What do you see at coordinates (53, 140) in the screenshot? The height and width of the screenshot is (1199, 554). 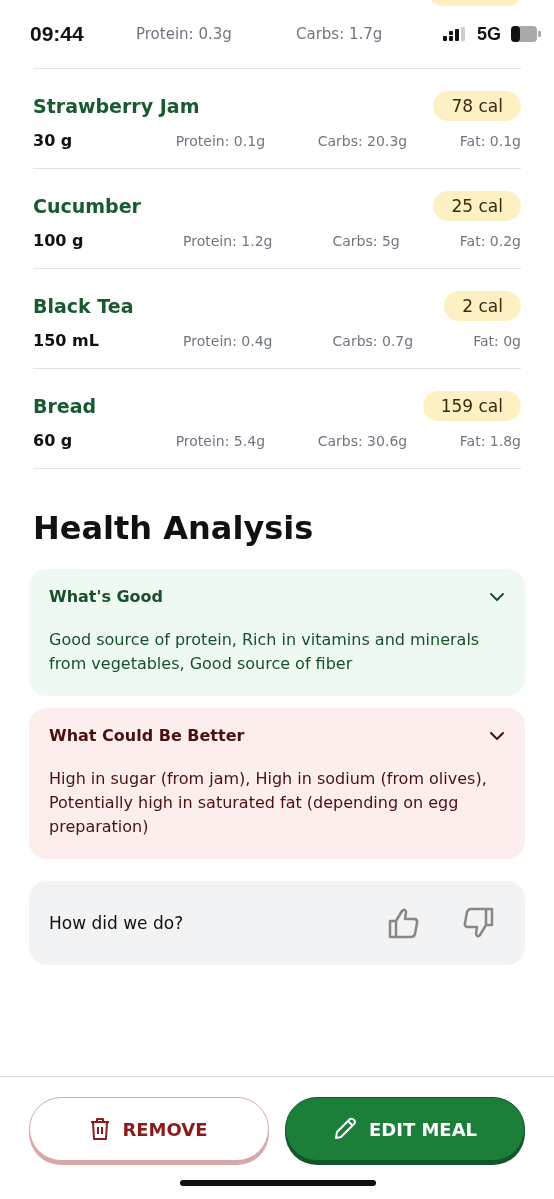 I see `food-amount: 30 g` at bounding box center [53, 140].